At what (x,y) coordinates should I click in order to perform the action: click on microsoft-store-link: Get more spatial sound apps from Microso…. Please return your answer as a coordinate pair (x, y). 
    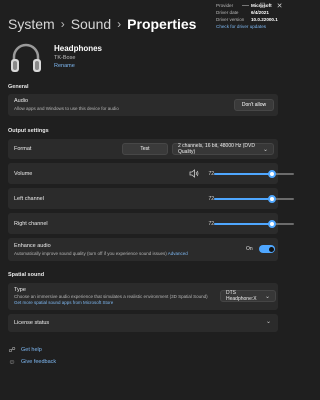
    Looking at the image, I should click on (63, 302).